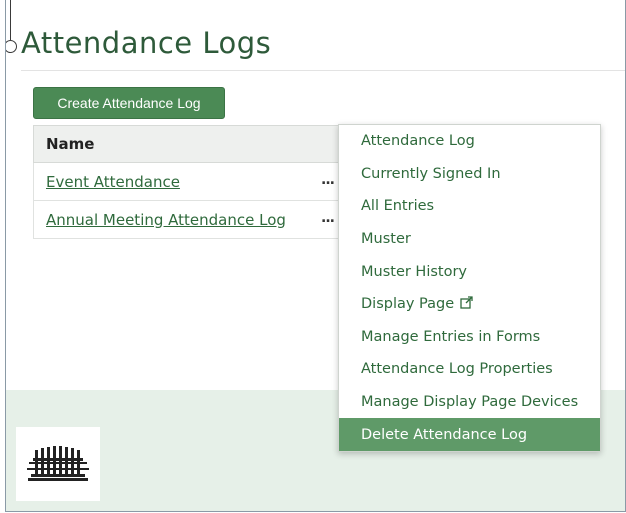  I want to click on log-link-annual-meeting: Annual Meeting Attendance Log, so click(166, 220).